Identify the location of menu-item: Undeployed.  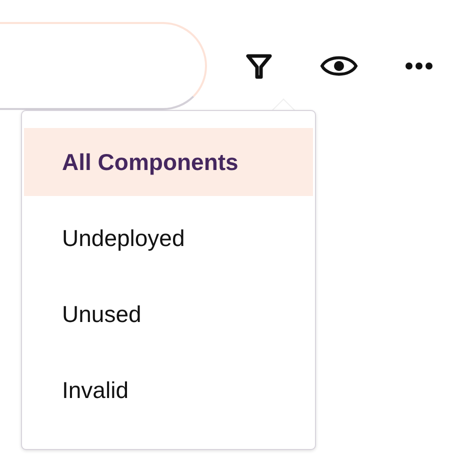
(168, 238).